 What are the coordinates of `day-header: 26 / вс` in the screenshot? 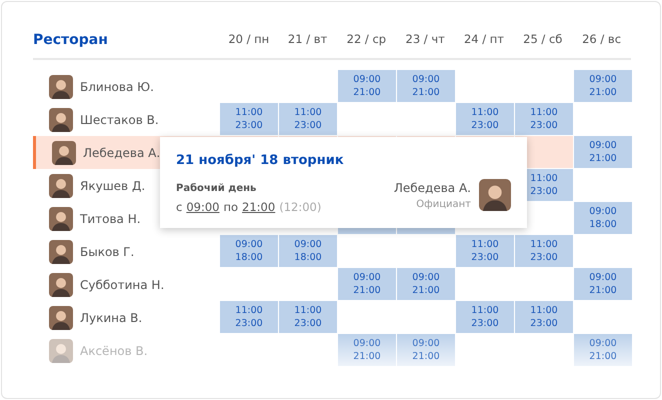 It's located at (601, 39).